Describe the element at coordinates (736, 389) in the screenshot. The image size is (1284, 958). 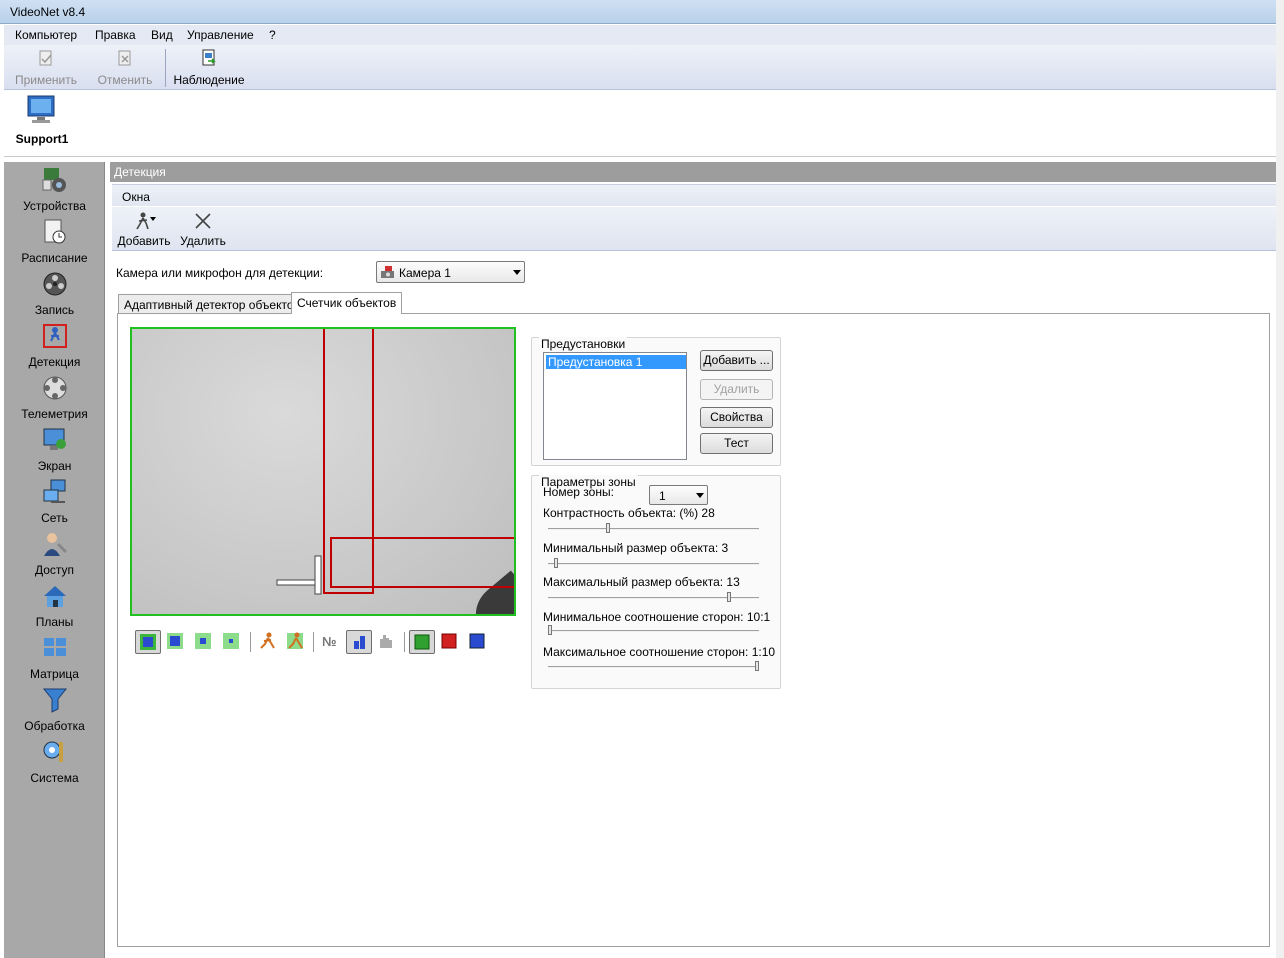
I see `delete-preset-button: Удалить` at that location.